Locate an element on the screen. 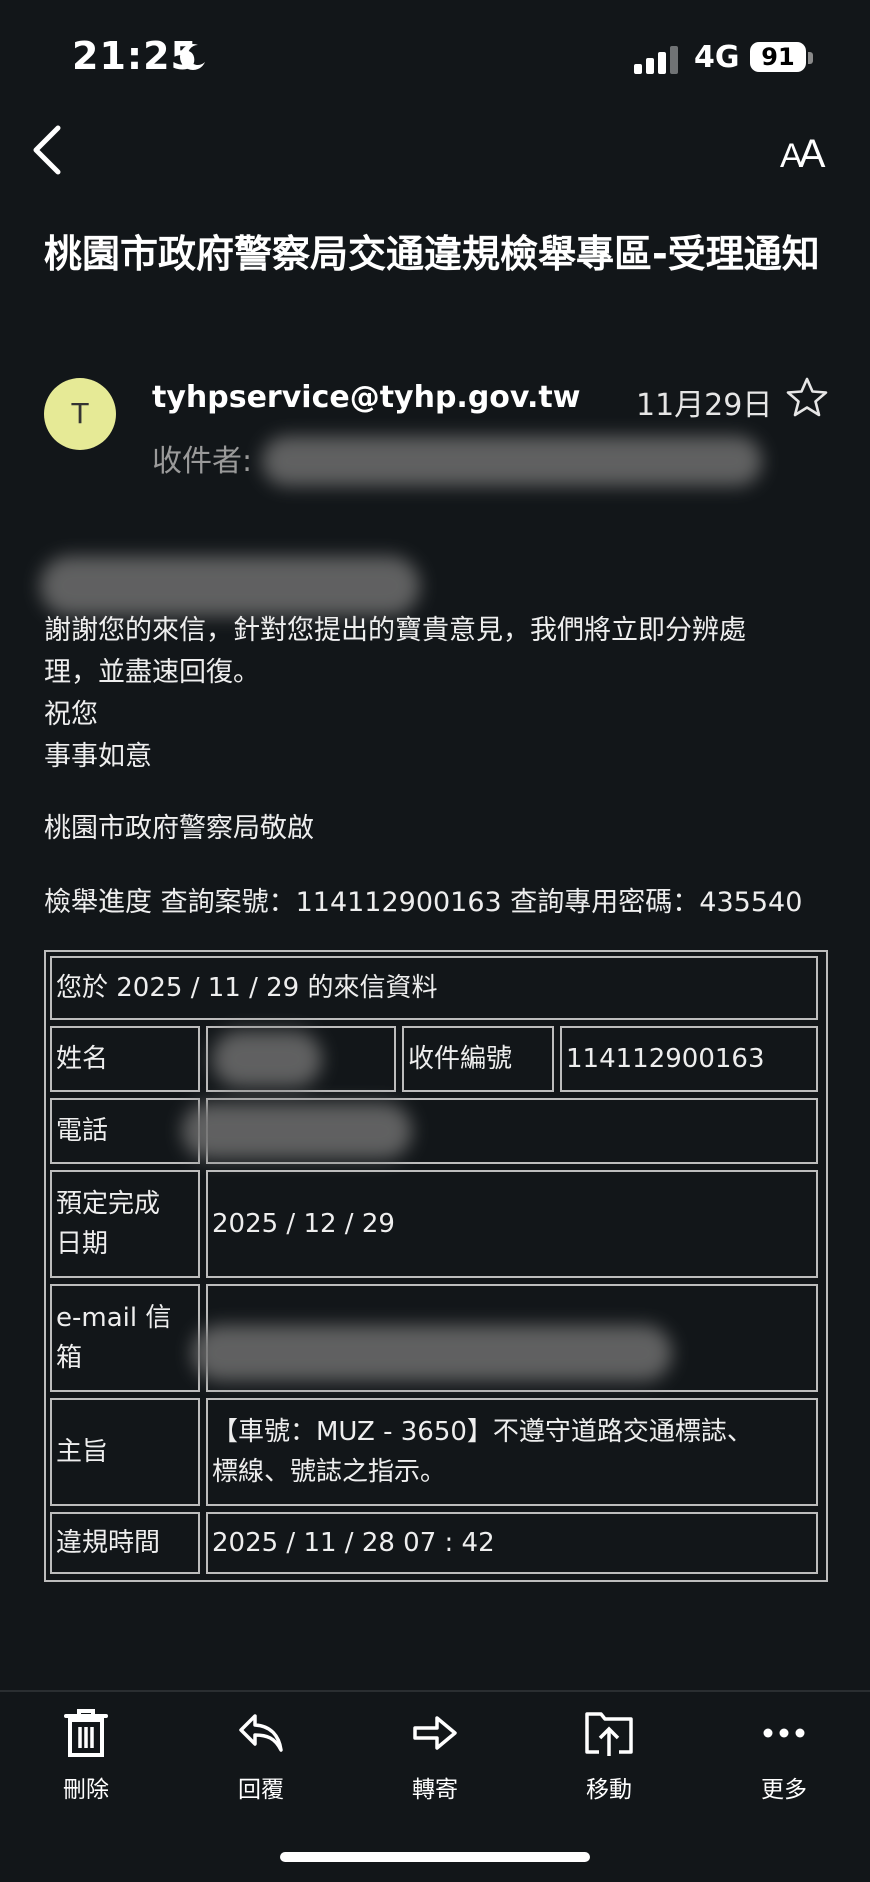 This screenshot has height=1882, width=870. recipient-redacted is located at coordinates (512, 461).